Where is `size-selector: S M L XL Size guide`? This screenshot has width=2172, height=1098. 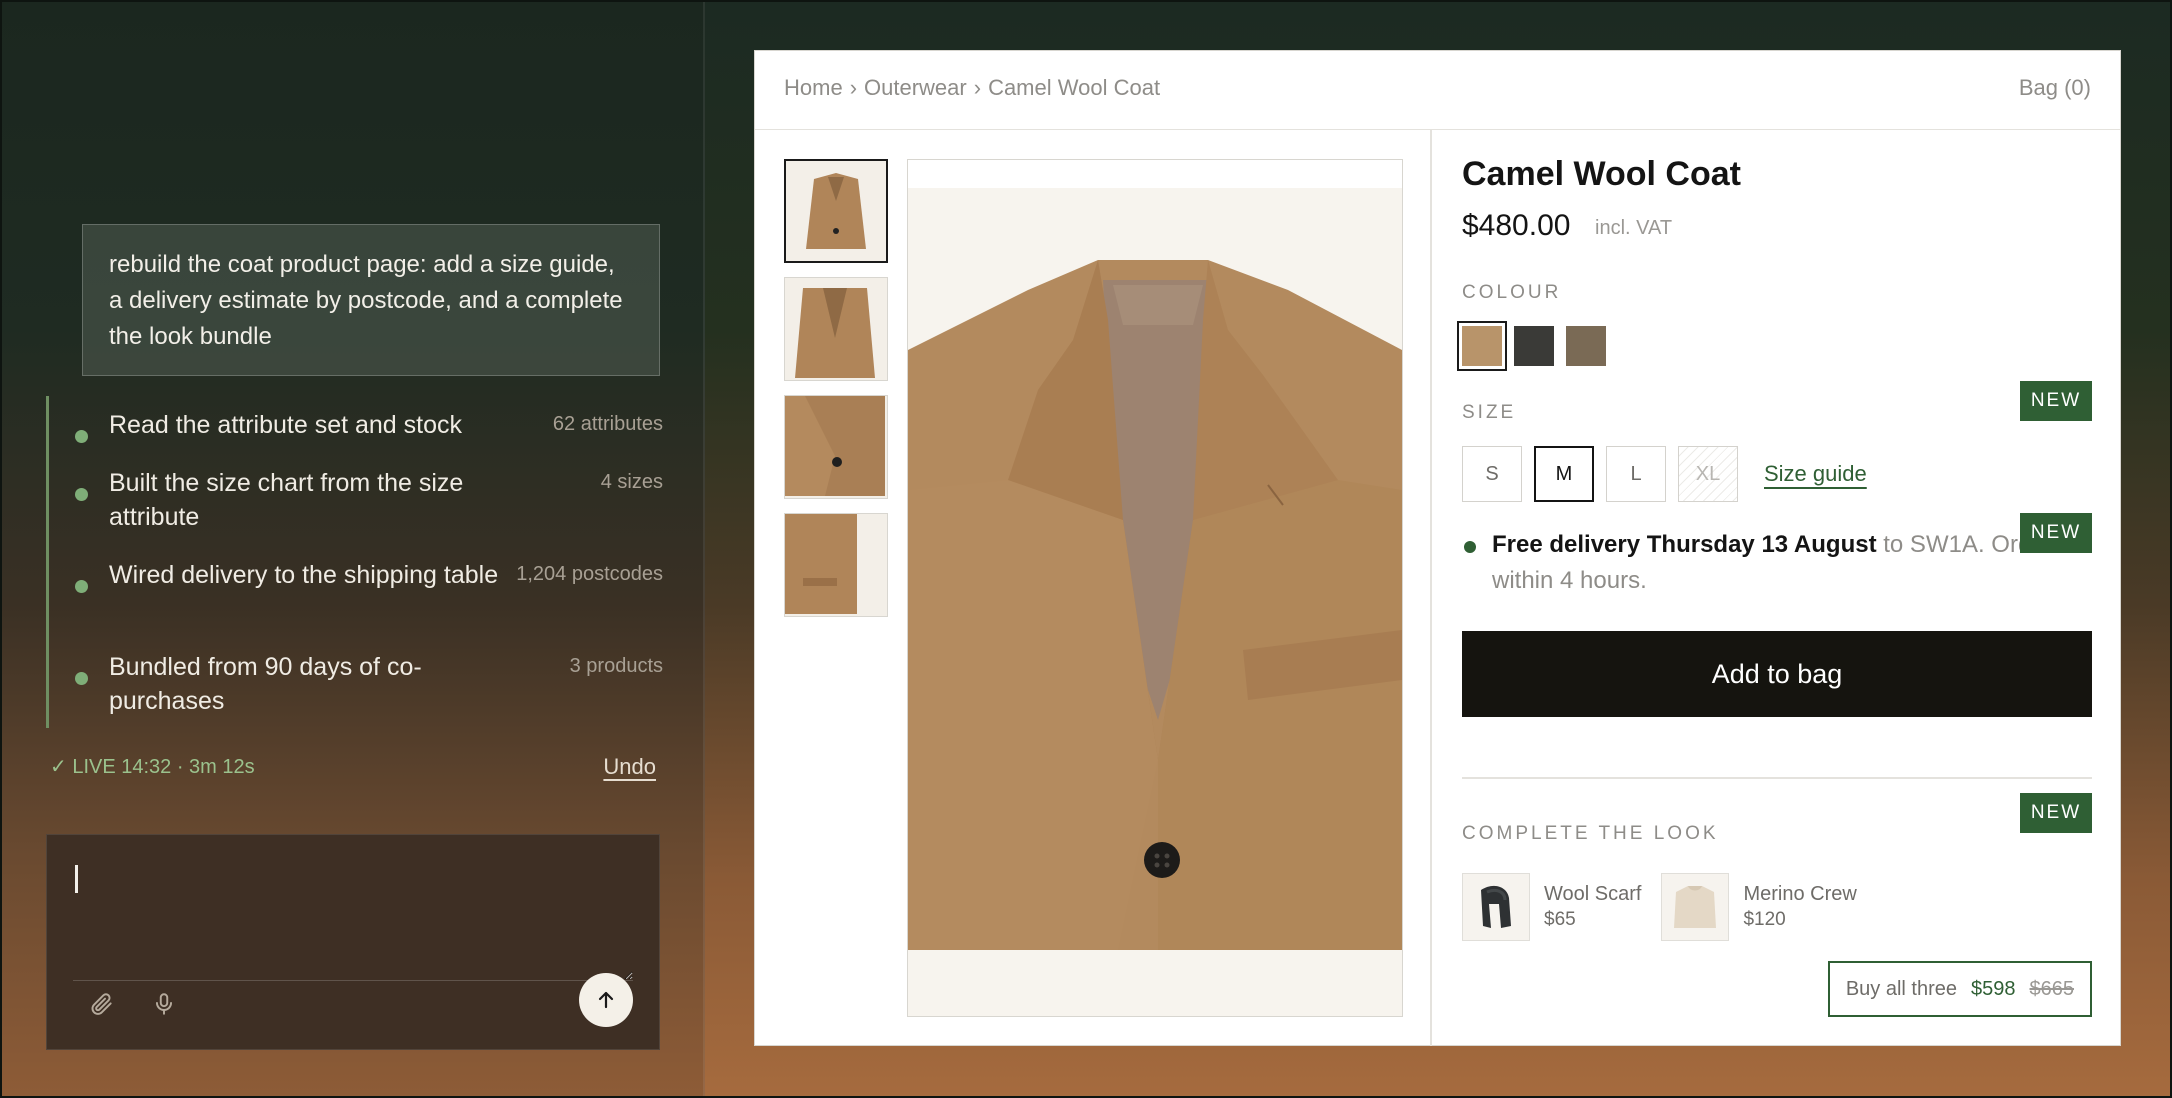 size-selector: S M L XL Size guide is located at coordinates (1664, 474).